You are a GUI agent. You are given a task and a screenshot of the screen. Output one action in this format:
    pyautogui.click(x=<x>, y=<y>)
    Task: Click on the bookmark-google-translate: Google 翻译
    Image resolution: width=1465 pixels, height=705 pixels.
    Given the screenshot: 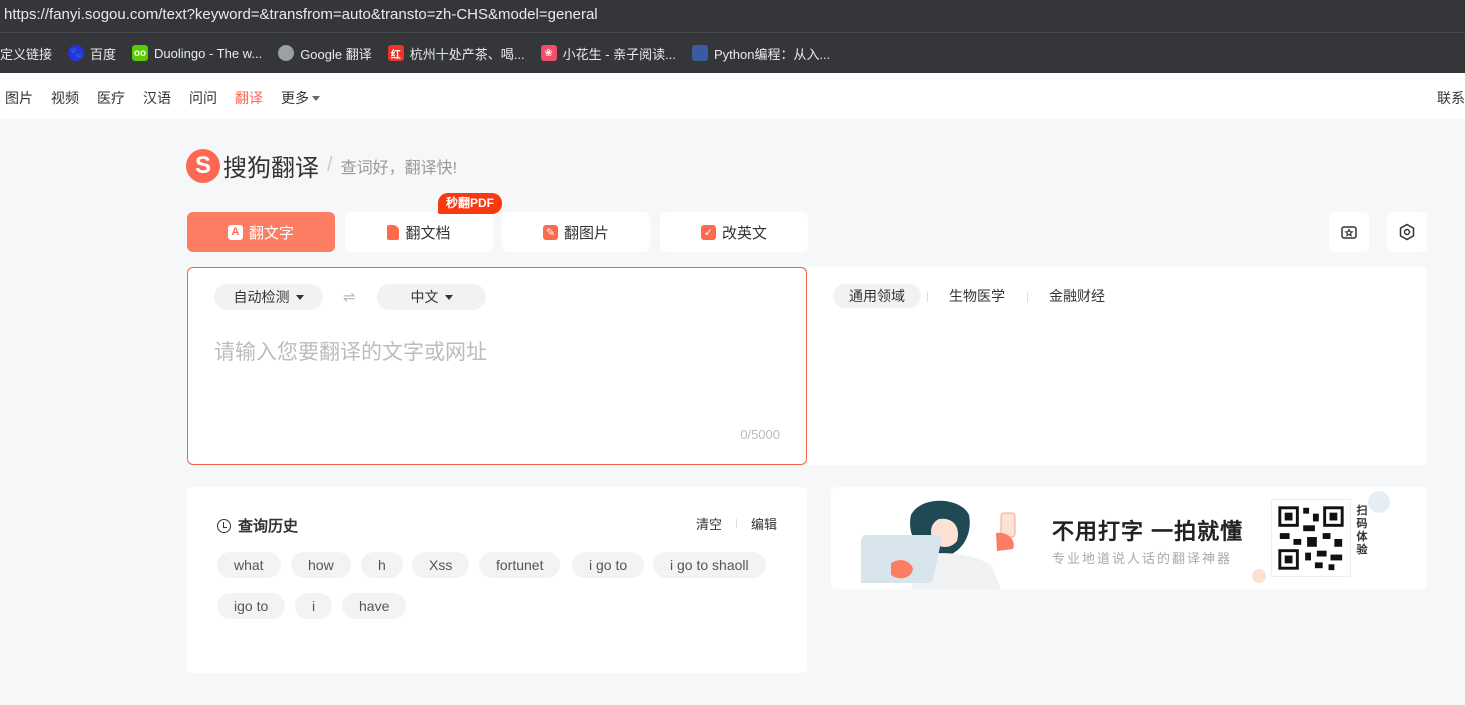 What is the action you would take?
    pyautogui.click(x=325, y=53)
    